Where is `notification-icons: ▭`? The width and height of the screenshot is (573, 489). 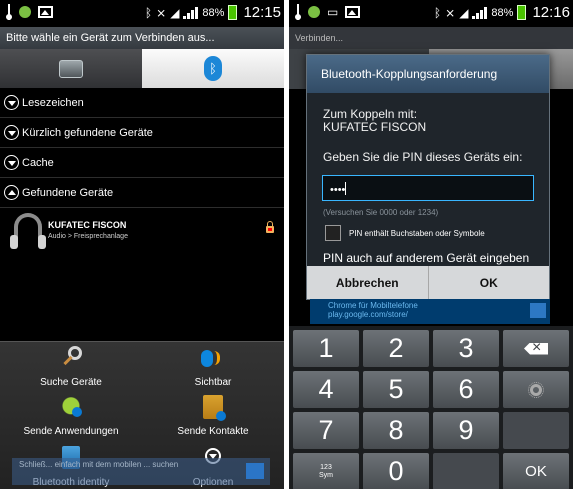 notification-icons: ▭ is located at coordinates (328, 12).